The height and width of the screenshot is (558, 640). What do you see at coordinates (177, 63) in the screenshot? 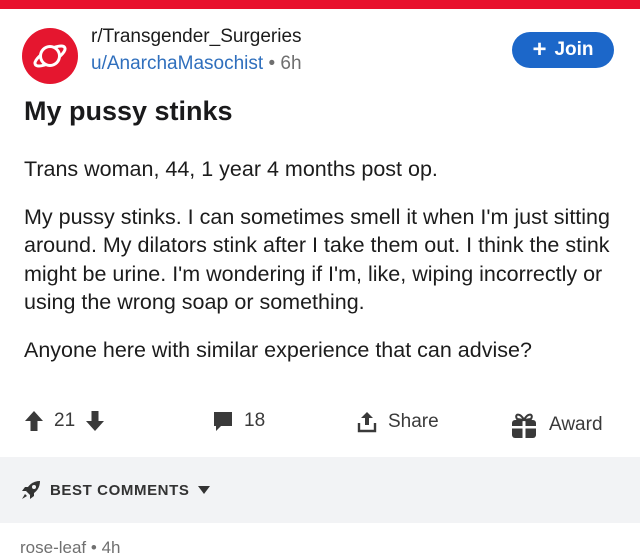
I see `author-name: u/AnarchaMasochist` at bounding box center [177, 63].